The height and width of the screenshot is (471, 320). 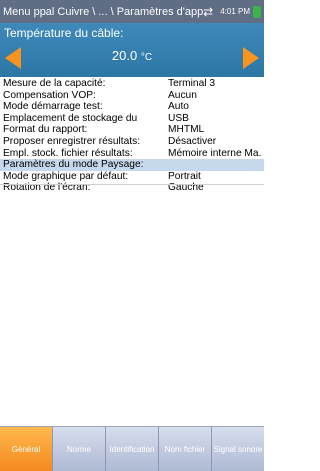 I want to click on setting-label: Empl. stock. fichier résultats:, so click(x=68, y=153).